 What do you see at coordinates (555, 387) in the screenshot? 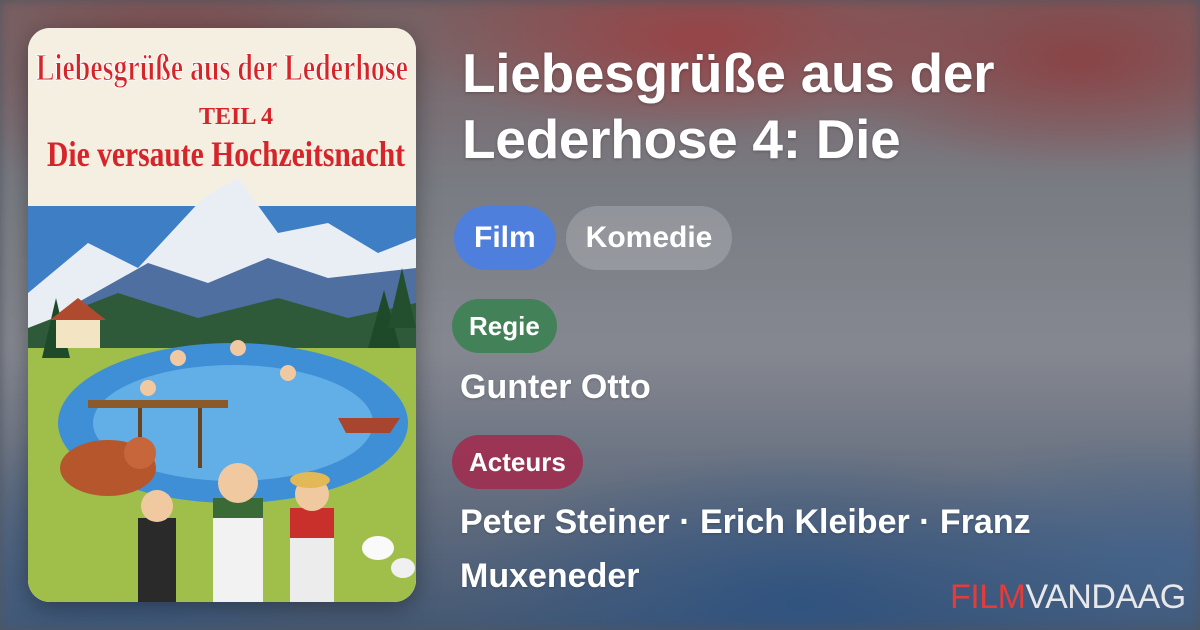
I see `director-name: Gunter Otto` at bounding box center [555, 387].